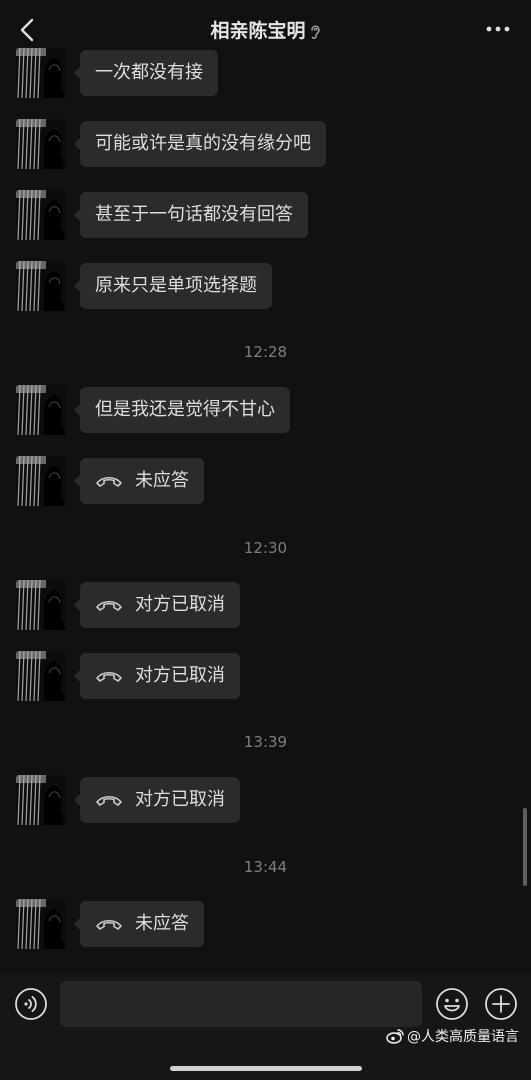 The image size is (531, 1080). What do you see at coordinates (176, 285) in the screenshot?
I see `message-text: 原来只是单项选择题` at bounding box center [176, 285].